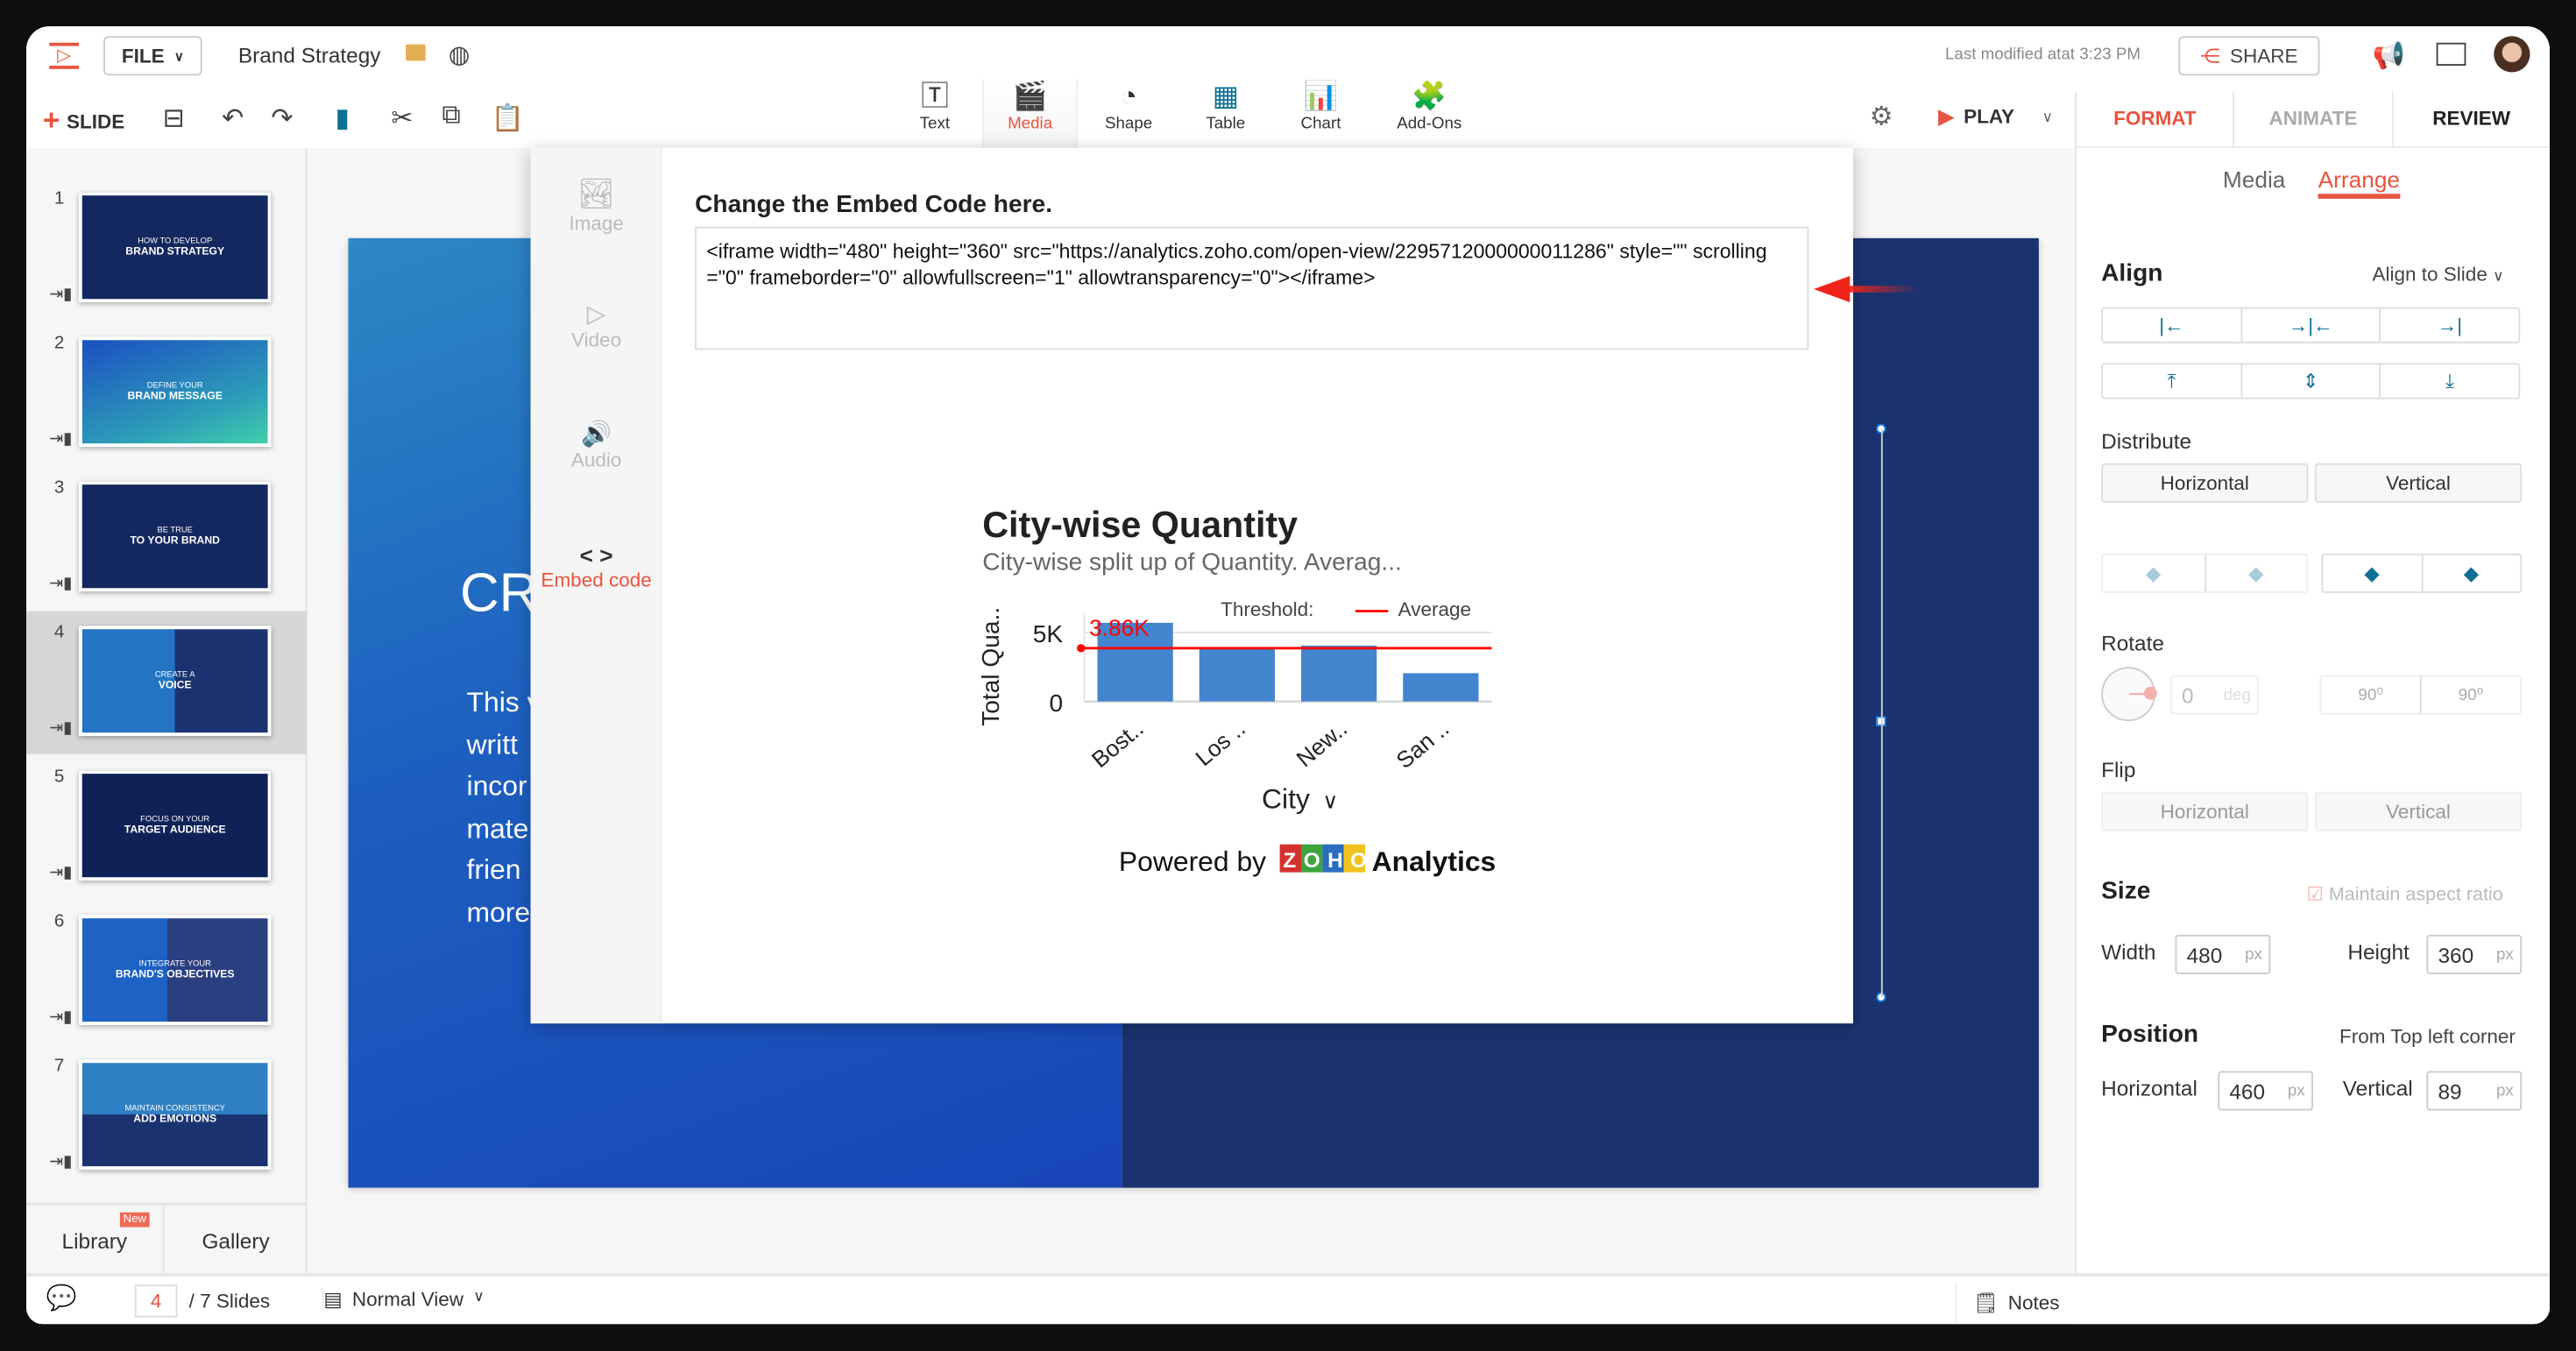 This screenshot has height=1351, width=2576. I want to click on slide-thumbnail: HOW TO DEVELOP BRAND STRATEGY, so click(175, 247).